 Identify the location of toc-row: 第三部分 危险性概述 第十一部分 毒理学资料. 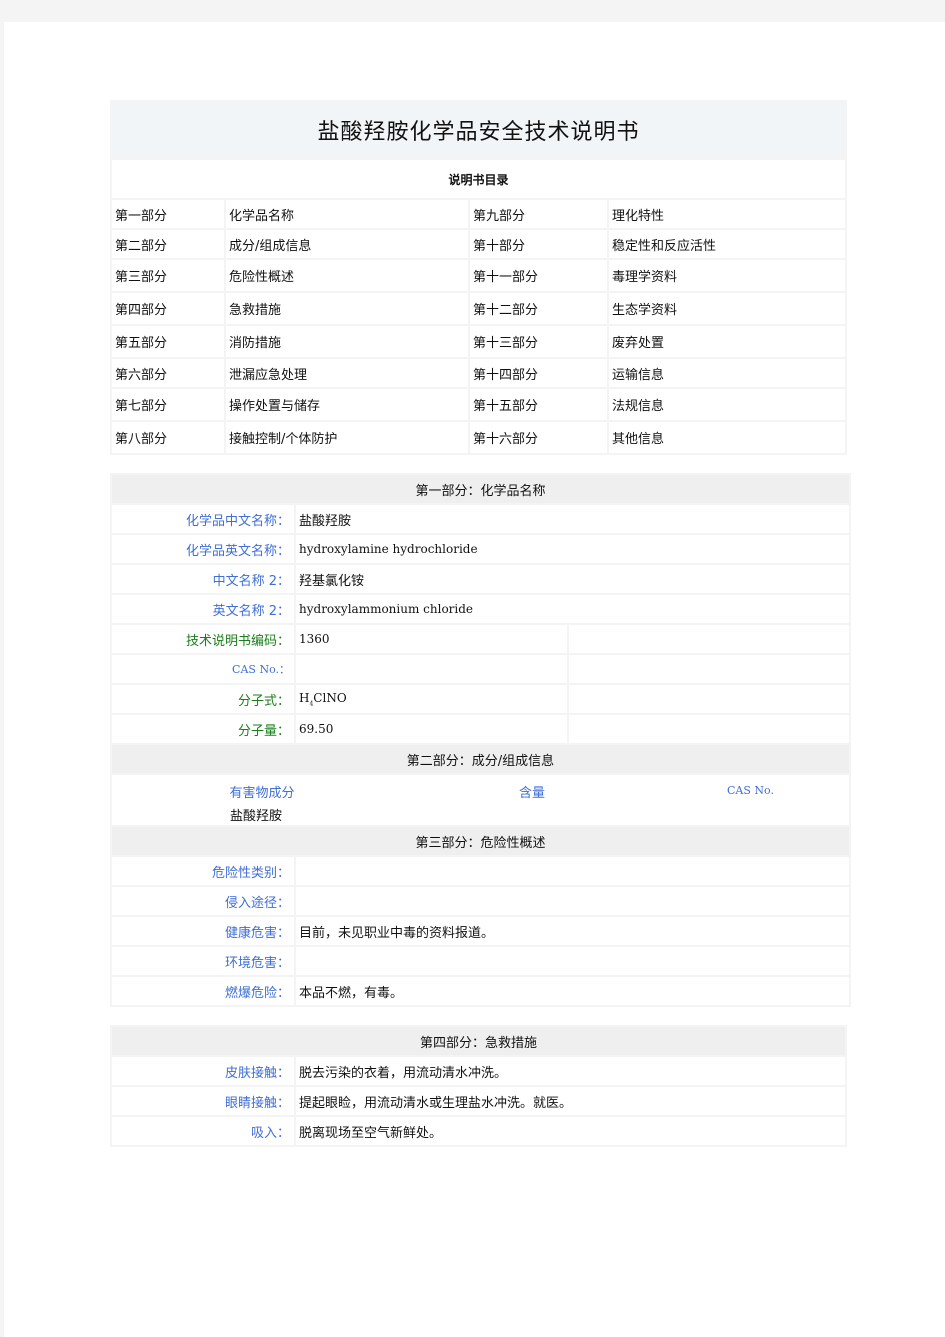
(478, 275).